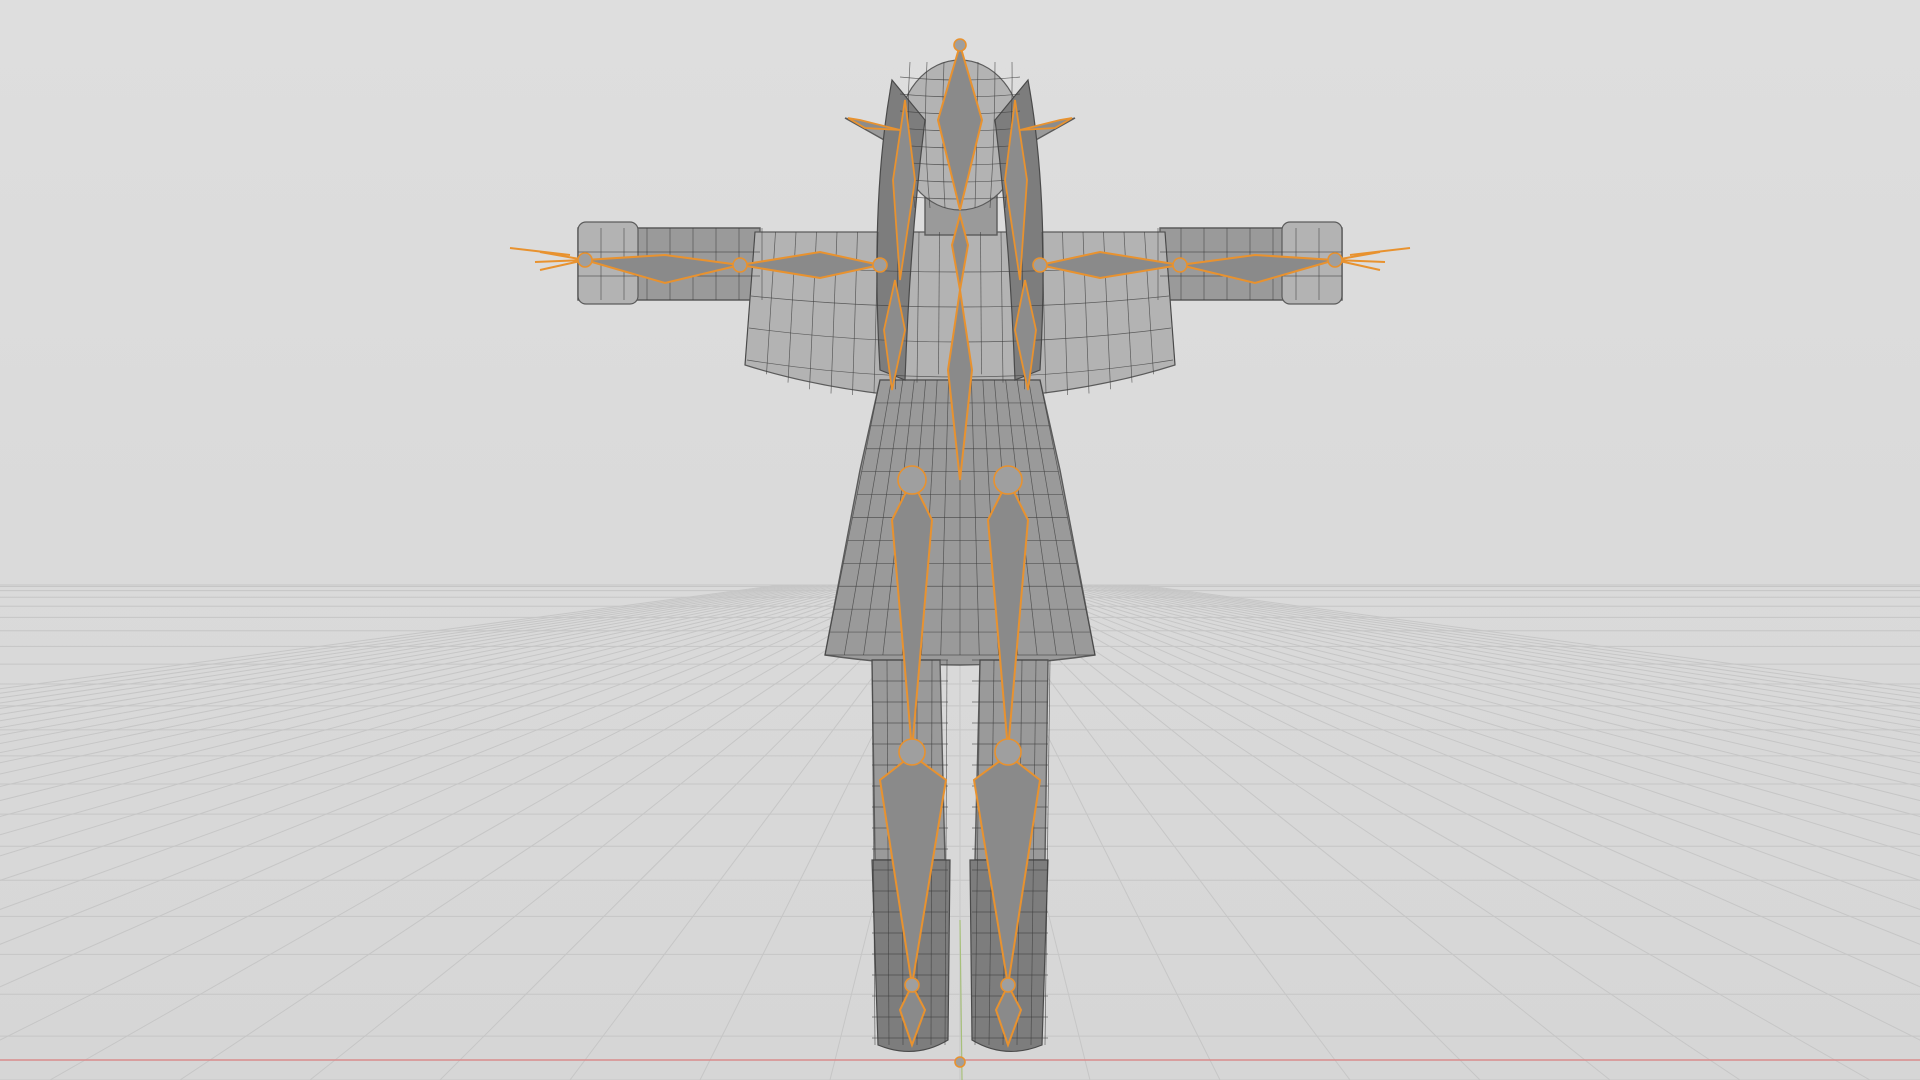 The image size is (1920, 1080). Describe the element at coordinates (1372, 259) in the screenshot. I see `bone-hand-r` at that location.